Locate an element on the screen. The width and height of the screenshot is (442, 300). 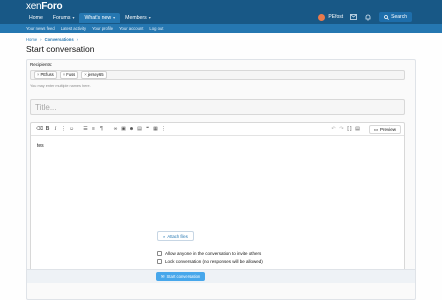
nav-forums: Forums ▾ is located at coordinates (64, 18).